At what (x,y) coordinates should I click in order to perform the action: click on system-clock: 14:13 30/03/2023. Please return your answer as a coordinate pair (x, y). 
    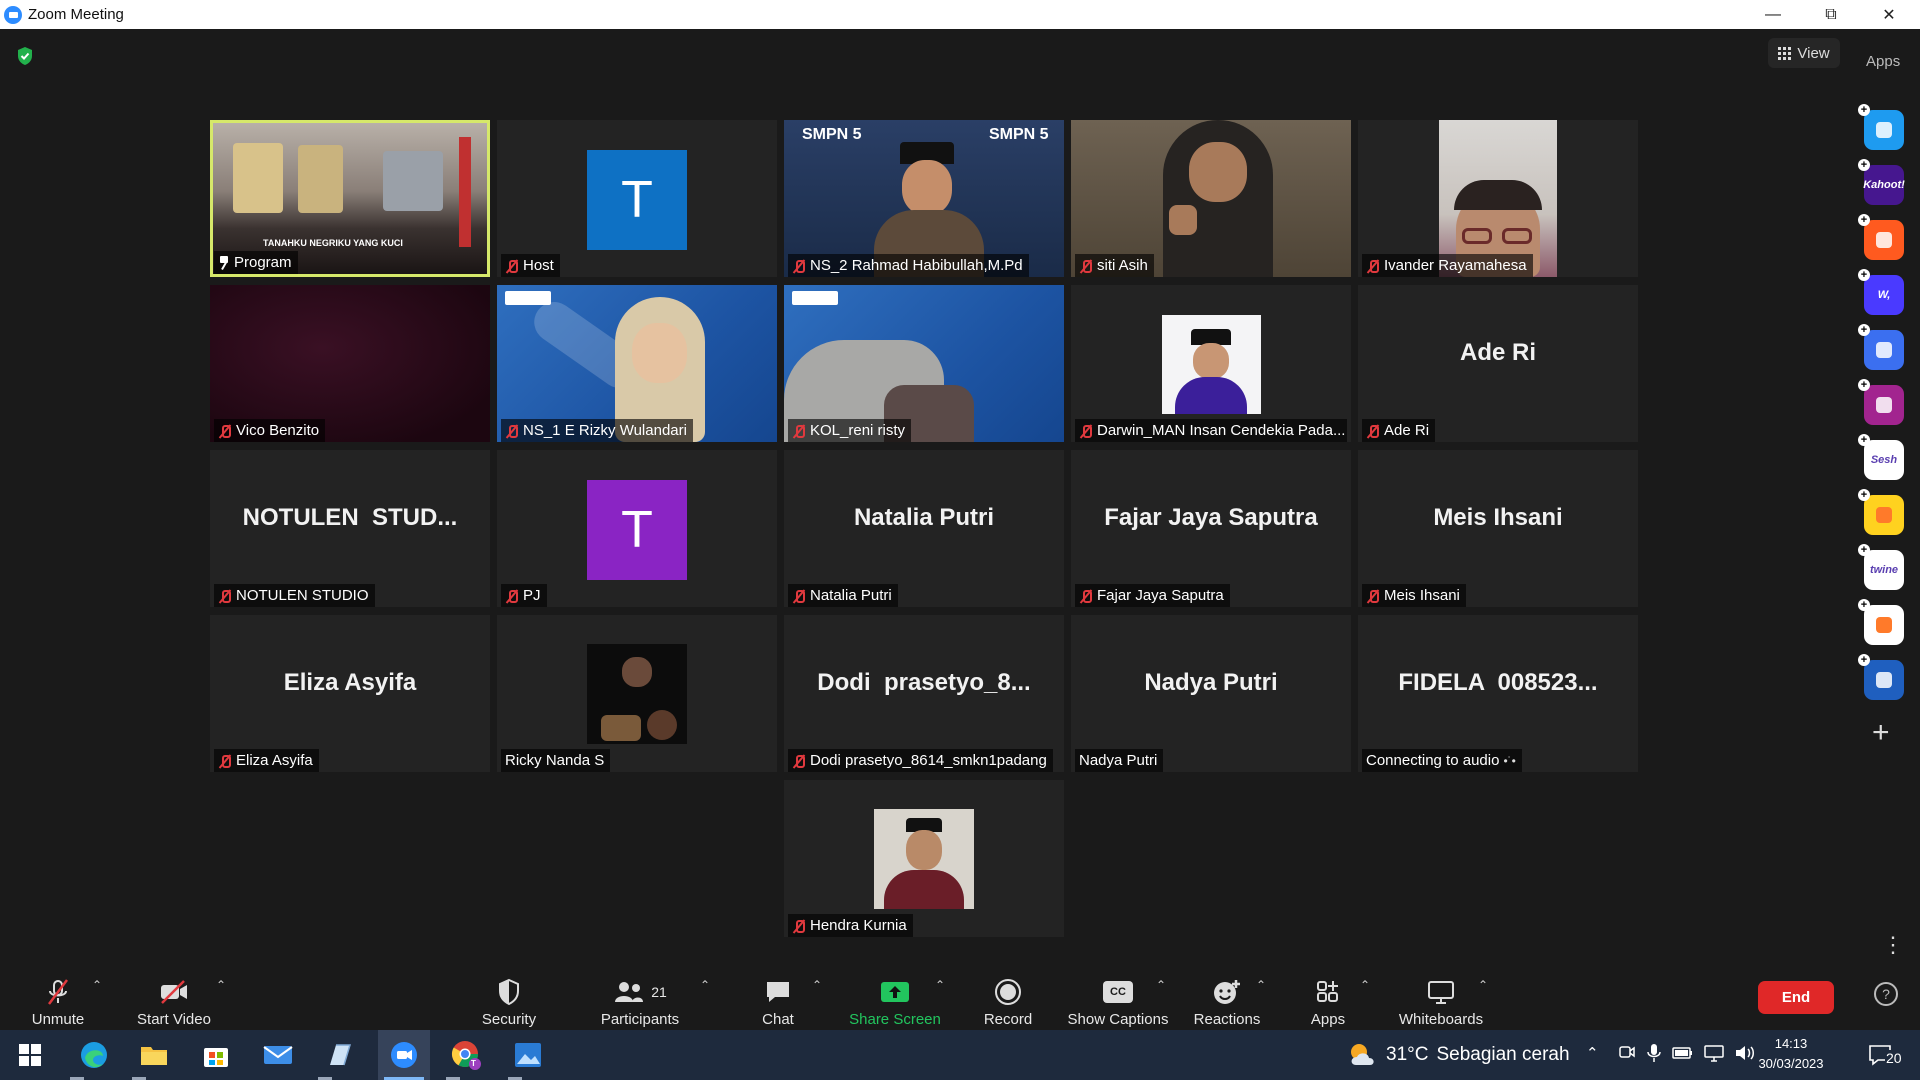
    Looking at the image, I should click on (1791, 1054).